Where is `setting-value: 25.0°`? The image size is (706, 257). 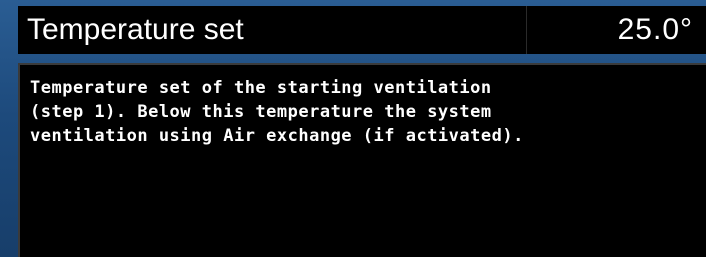
setting-value: 25.0° is located at coordinates (655, 29).